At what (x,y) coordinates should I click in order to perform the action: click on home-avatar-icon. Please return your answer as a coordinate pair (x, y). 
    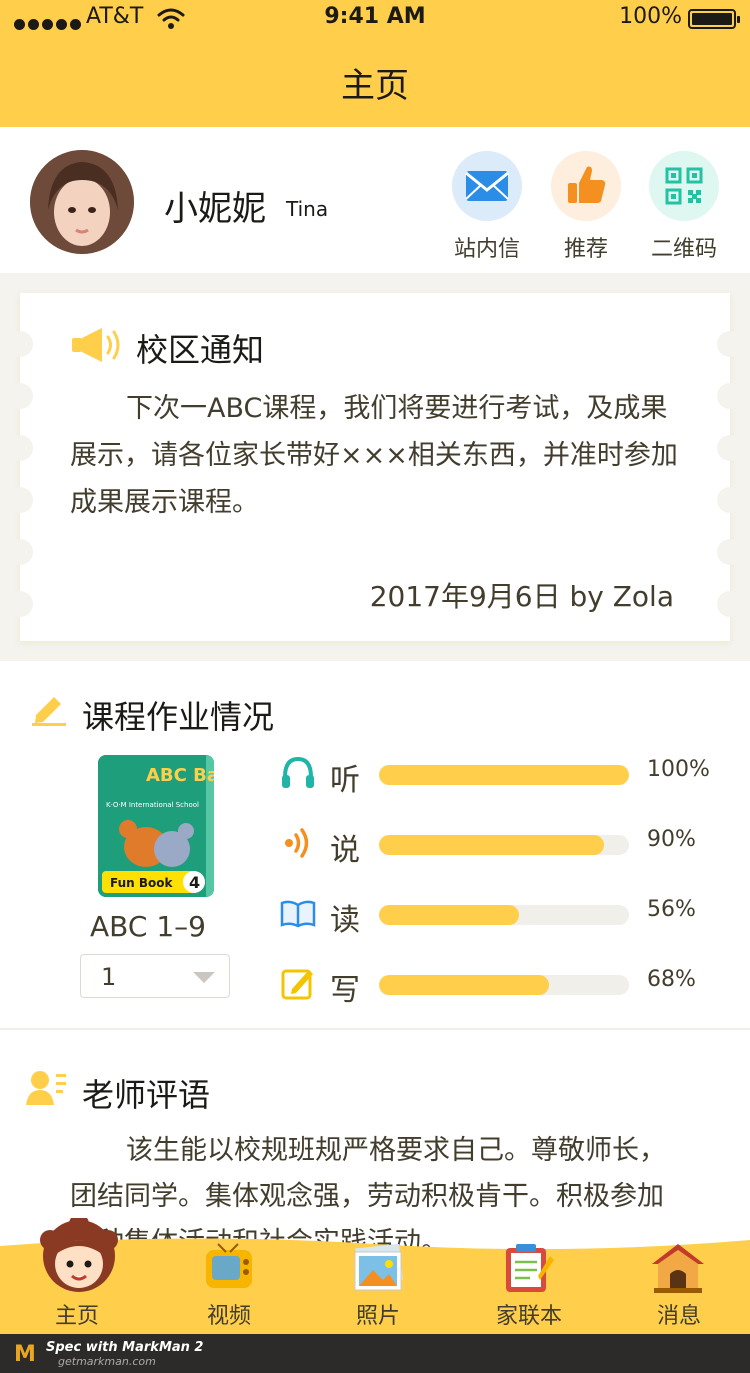
    Looking at the image, I should click on (79, 1255).